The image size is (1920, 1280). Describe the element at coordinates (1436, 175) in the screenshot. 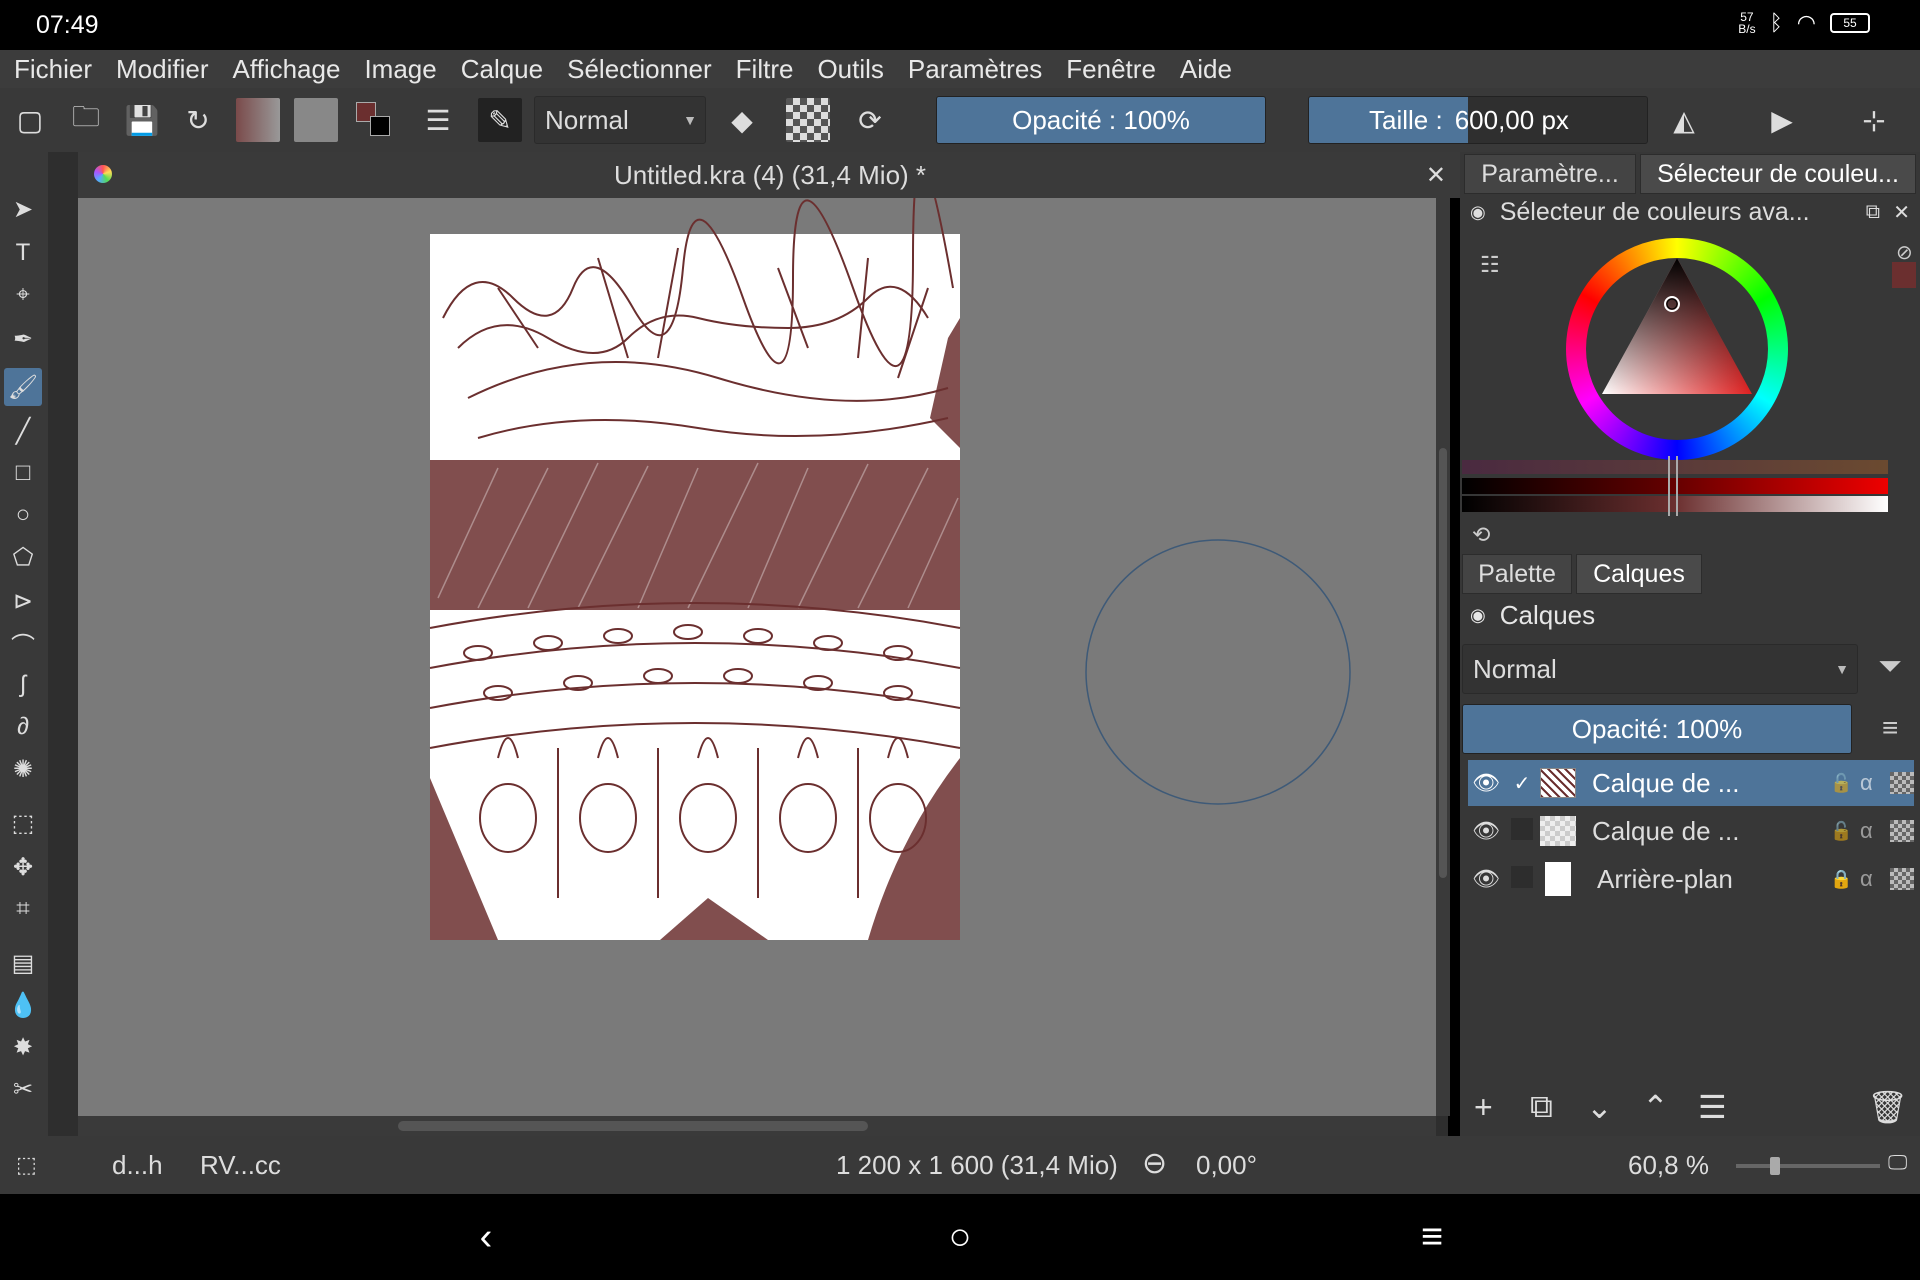

I see `close-document-icon: ✕` at that location.